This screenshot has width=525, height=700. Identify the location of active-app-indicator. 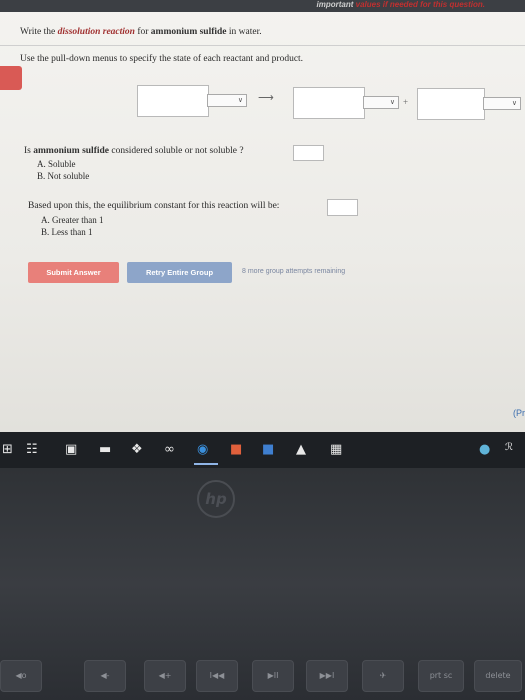
(206, 464).